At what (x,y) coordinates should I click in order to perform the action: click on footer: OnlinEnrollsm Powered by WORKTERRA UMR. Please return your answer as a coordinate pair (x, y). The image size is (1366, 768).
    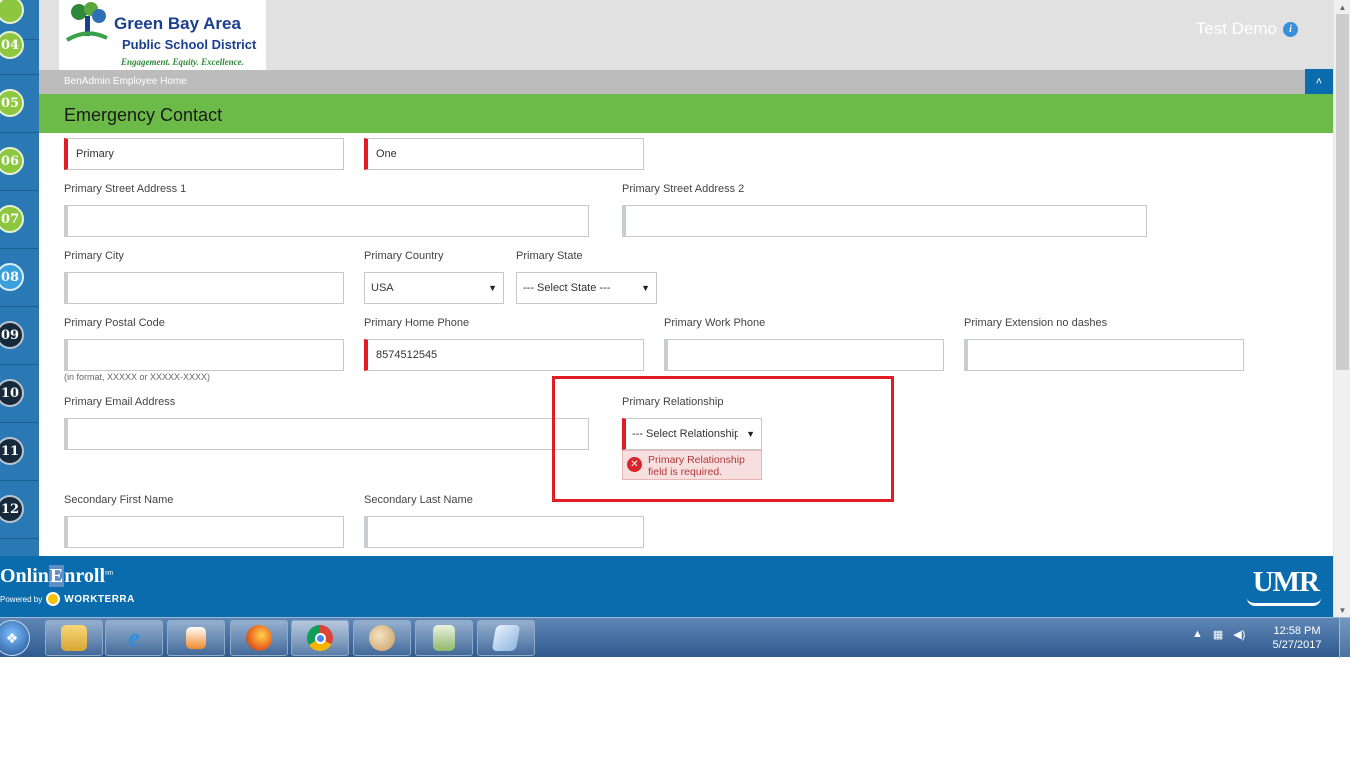
    Looking at the image, I should click on (666, 586).